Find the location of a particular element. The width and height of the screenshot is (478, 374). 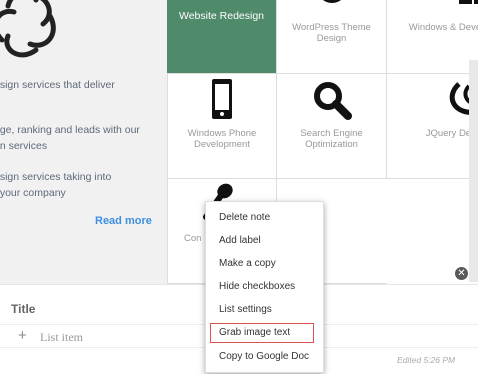

menu-item-delete-note: Delete note is located at coordinates (262, 218).